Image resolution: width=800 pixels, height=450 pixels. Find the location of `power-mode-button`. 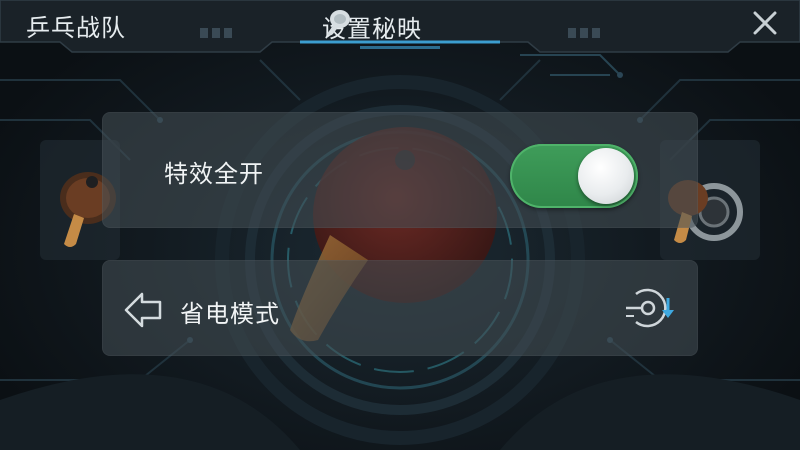

power-mode-button is located at coordinates (650, 308).